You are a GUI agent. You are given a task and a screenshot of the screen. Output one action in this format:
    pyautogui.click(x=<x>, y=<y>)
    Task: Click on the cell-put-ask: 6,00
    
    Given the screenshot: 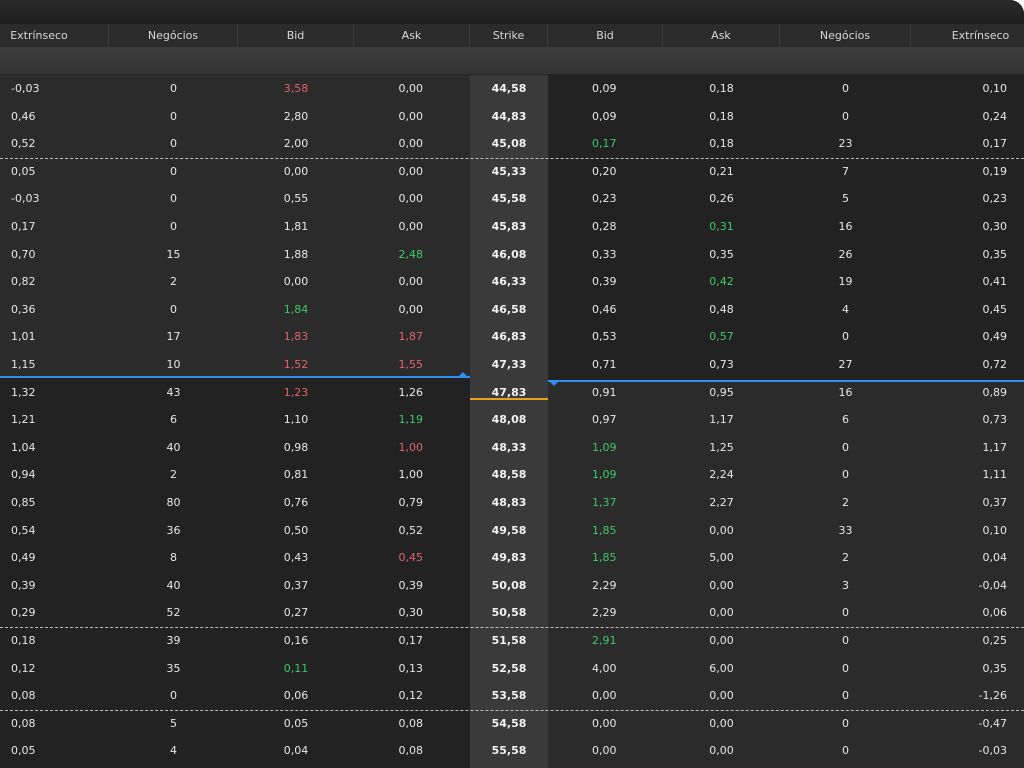 What is the action you would take?
    pyautogui.click(x=721, y=669)
    